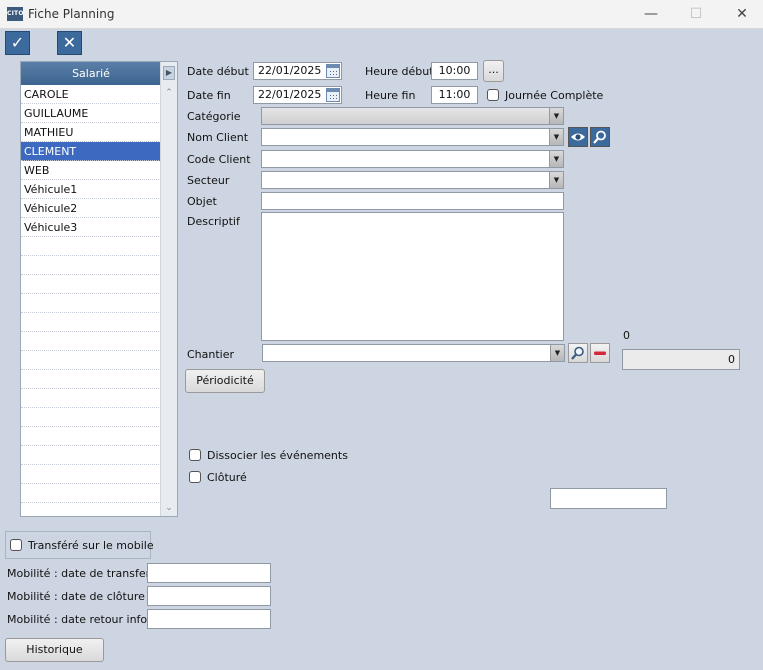 This screenshot has height=670, width=763. I want to click on employee-list-item: CAROLE, so click(91, 94).